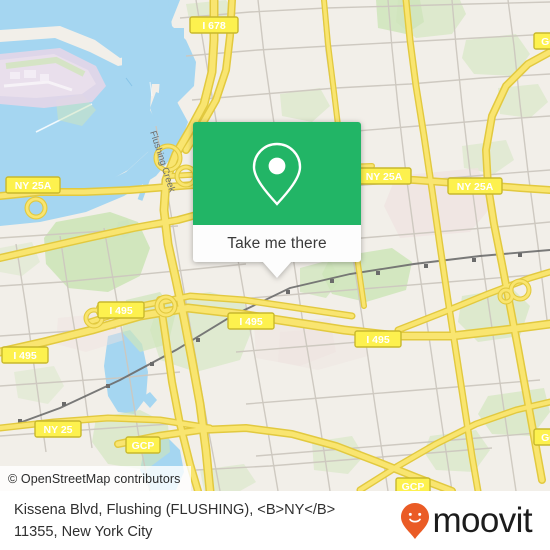 Image resolution: width=550 pixels, height=550 pixels. What do you see at coordinates (414, 520) in the screenshot?
I see `moovit-pin-smiley-icon` at bounding box center [414, 520].